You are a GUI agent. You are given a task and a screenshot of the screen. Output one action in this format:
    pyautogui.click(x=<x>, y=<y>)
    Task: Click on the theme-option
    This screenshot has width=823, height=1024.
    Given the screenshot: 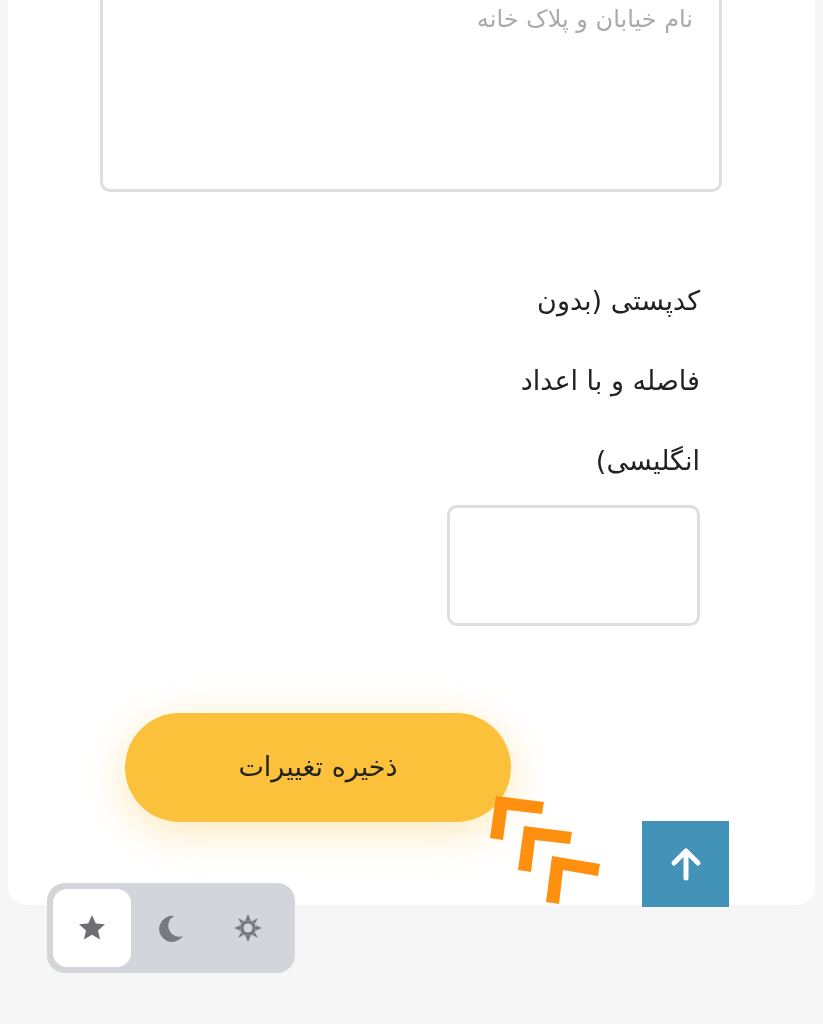 What is the action you would take?
    pyautogui.click(x=92, y=928)
    